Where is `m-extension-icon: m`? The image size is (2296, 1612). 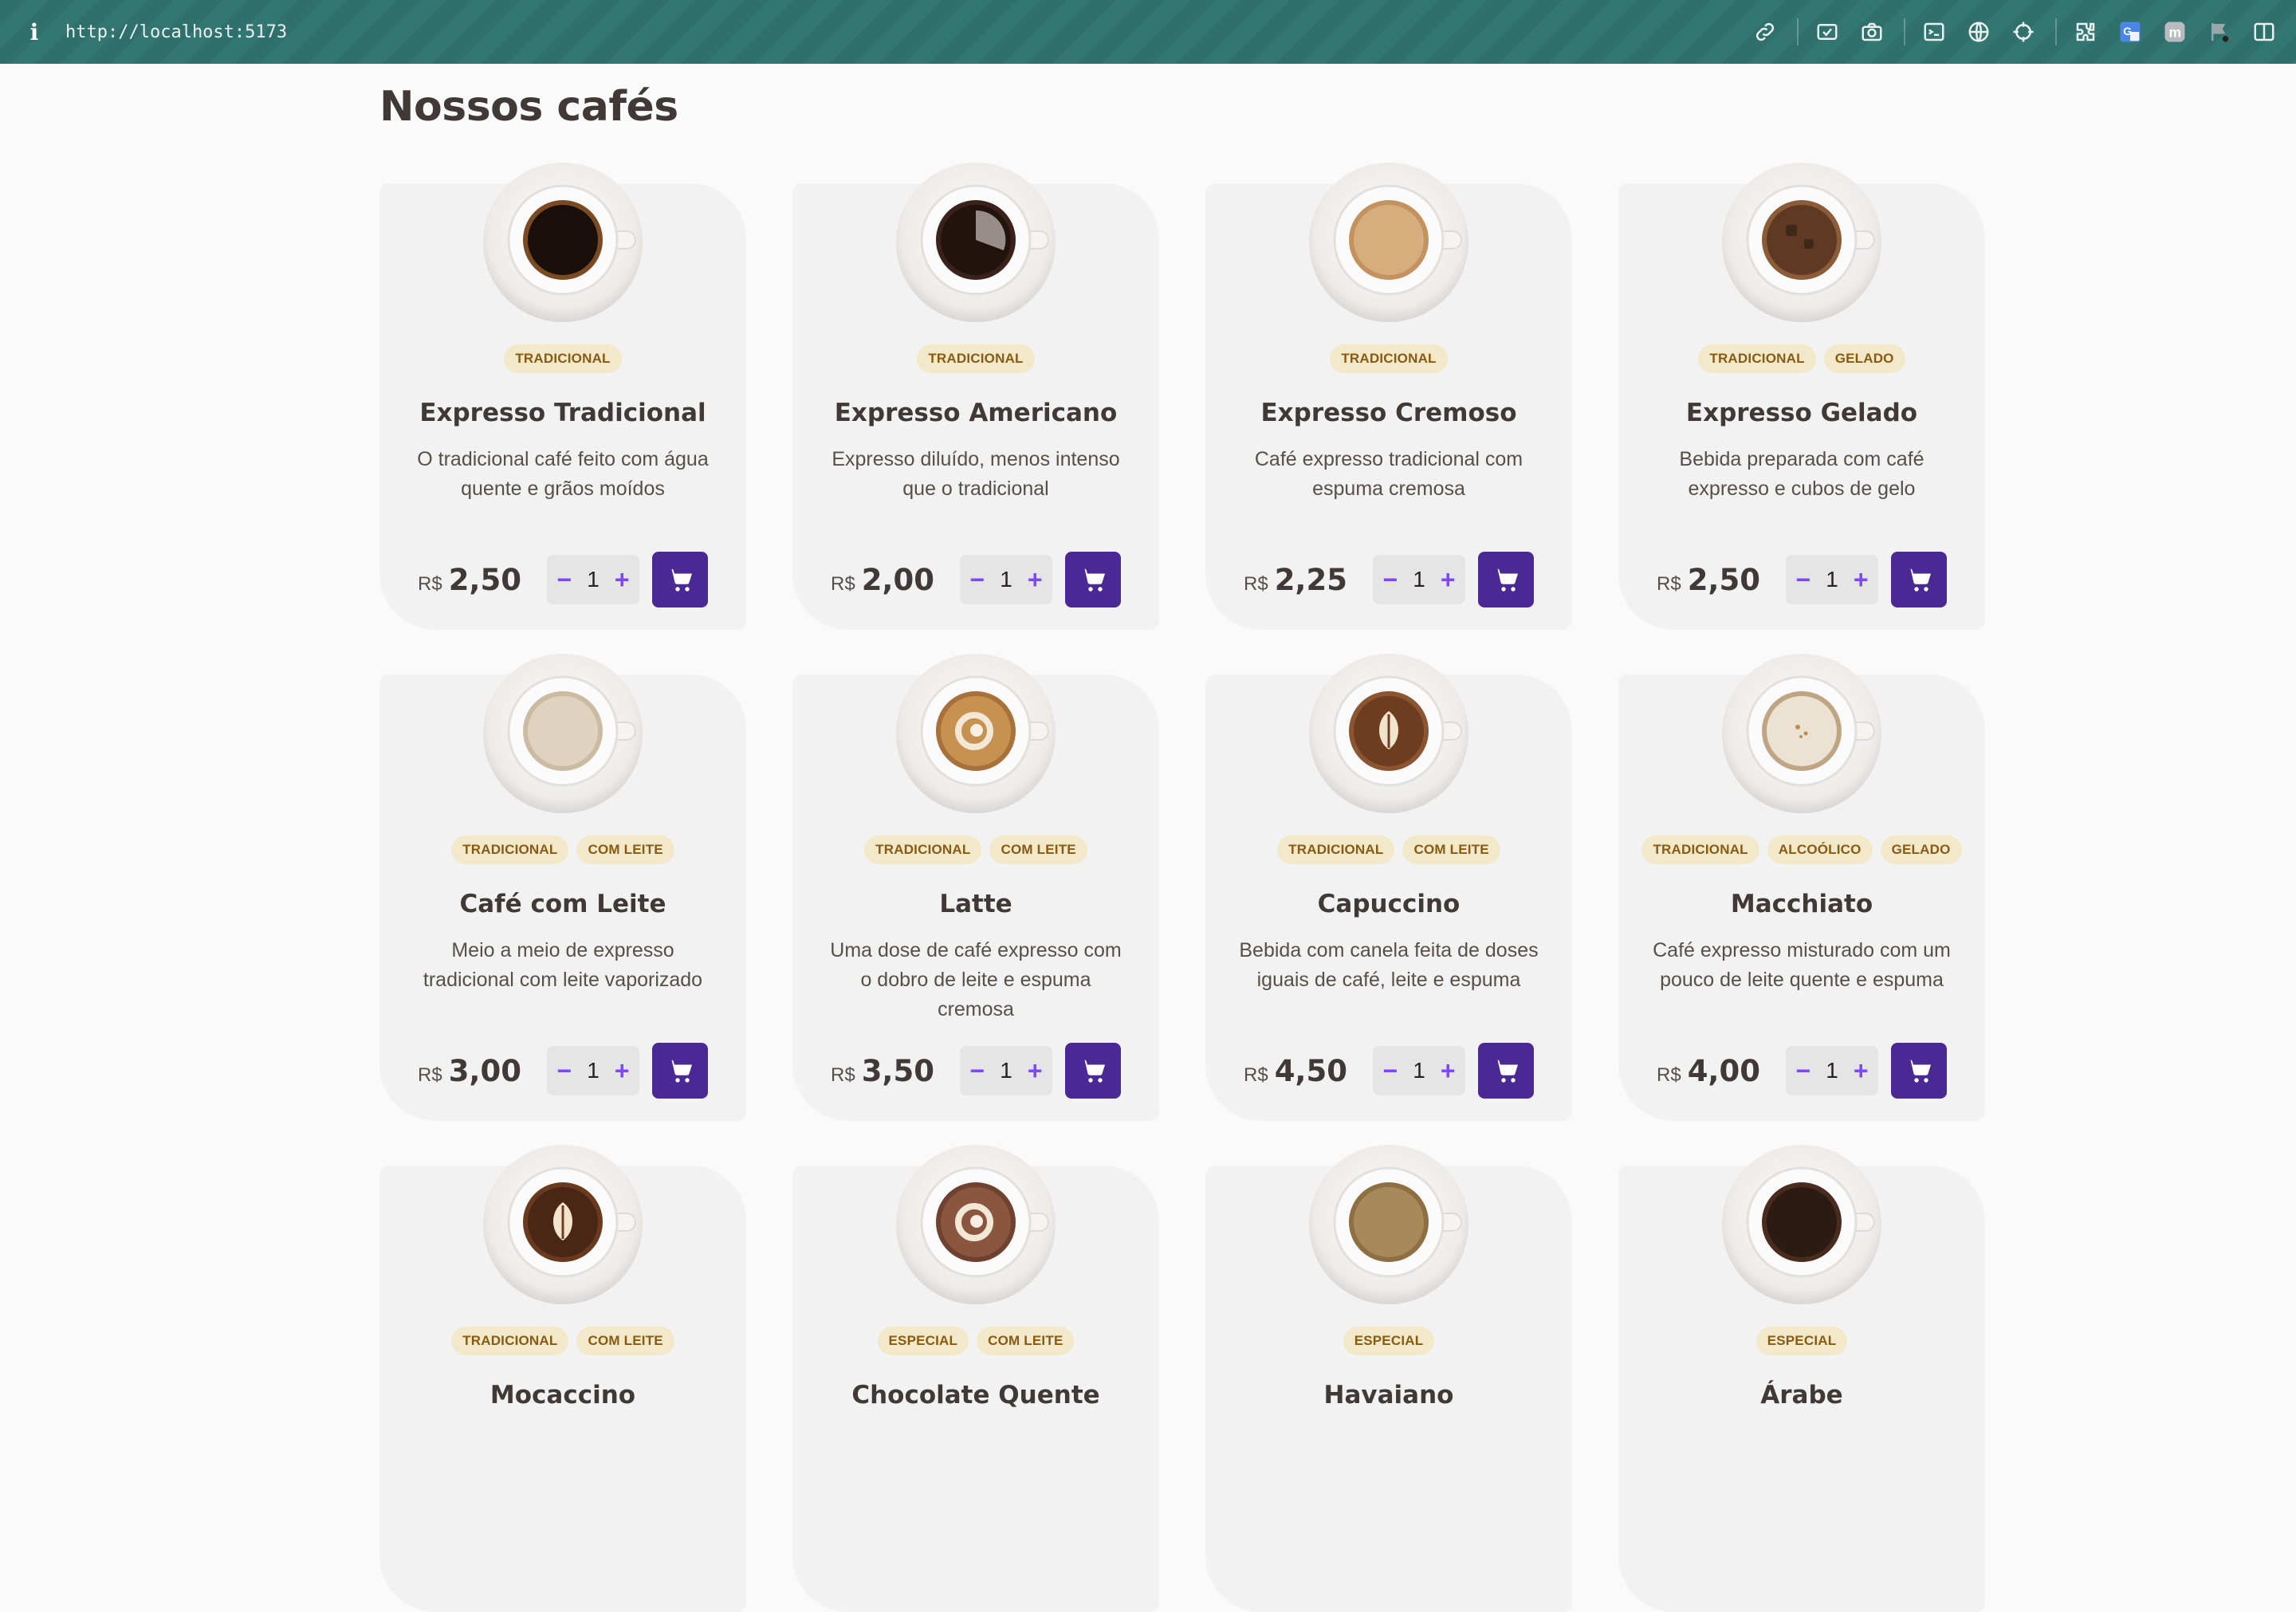 m-extension-icon: m is located at coordinates (2175, 32).